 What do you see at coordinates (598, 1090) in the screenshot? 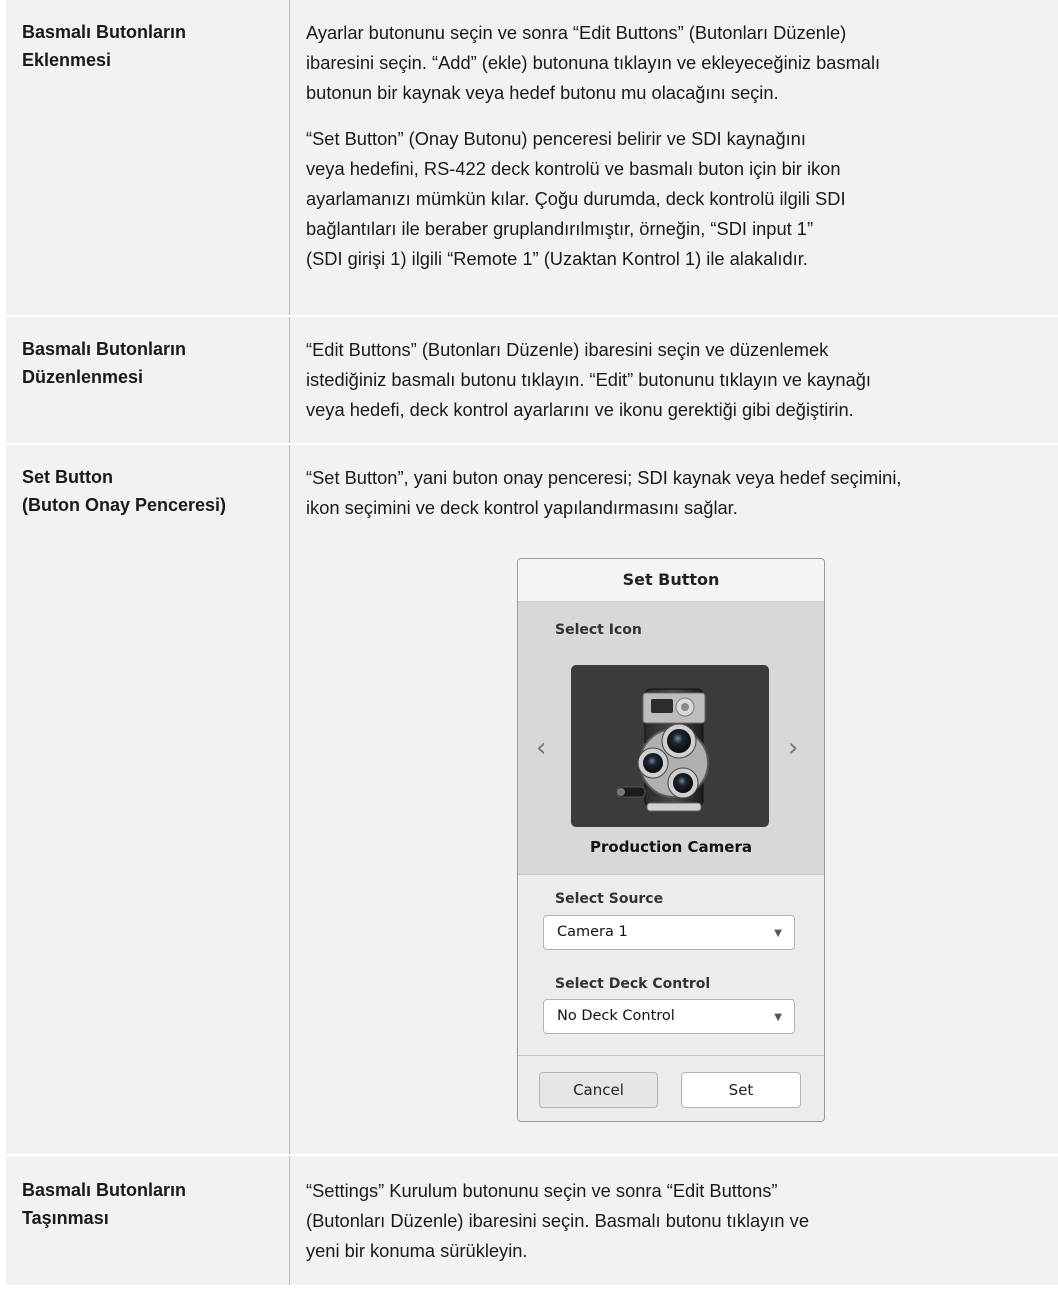
I see `cancel-button: Cancel` at bounding box center [598, 1090].